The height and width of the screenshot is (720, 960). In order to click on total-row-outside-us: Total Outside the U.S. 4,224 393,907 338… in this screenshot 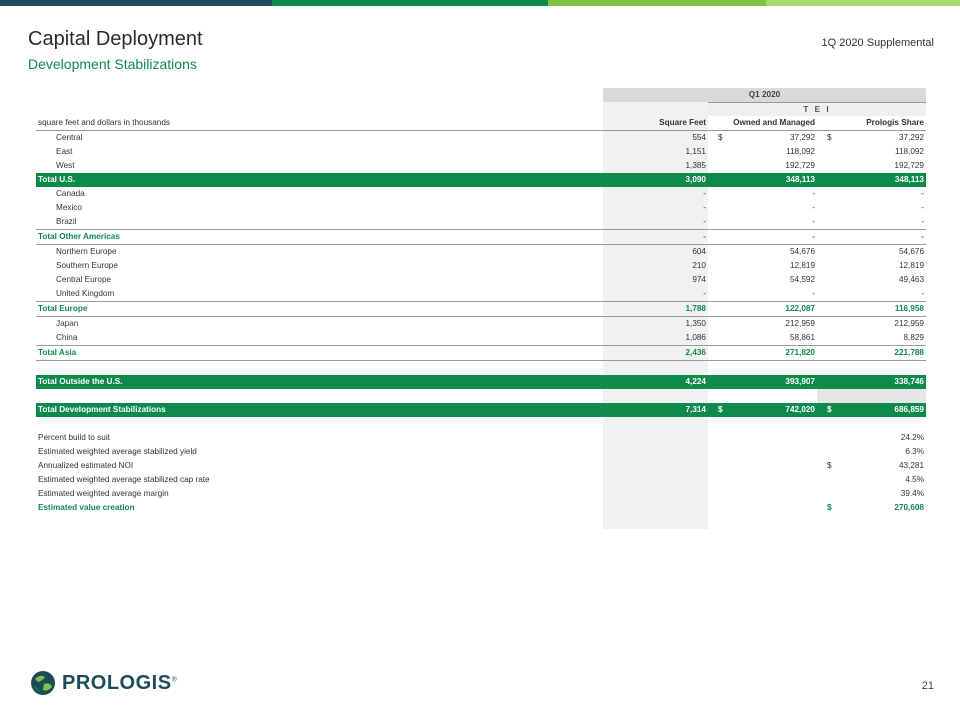, I will do `click(481, 382)`.